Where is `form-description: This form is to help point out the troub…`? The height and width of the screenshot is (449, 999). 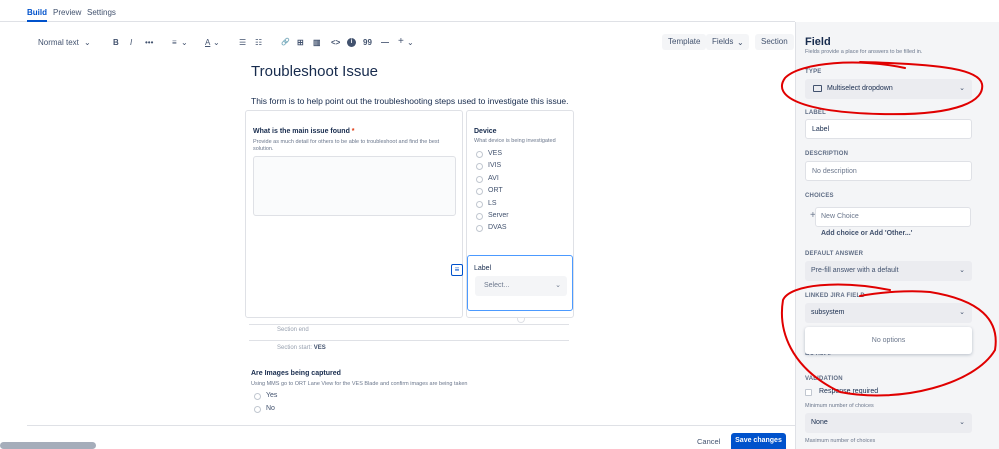 form-description: This form is to help point out the troub… is located at coordinates (410, 101).